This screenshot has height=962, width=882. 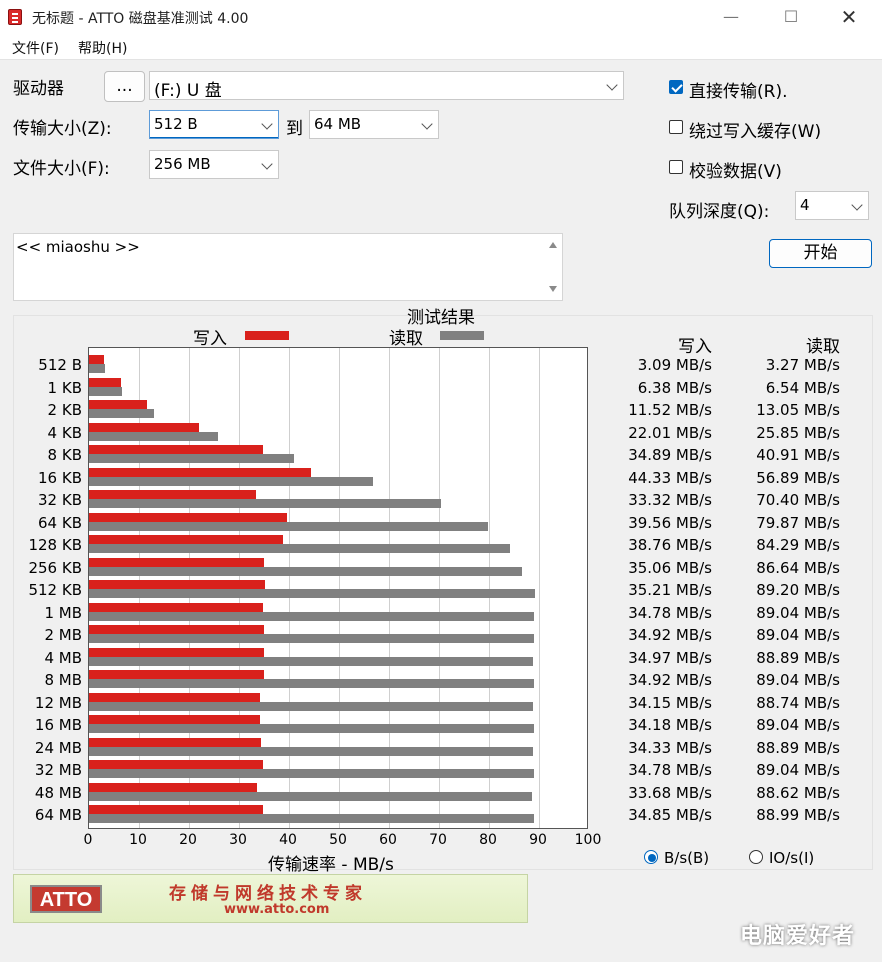 What do you see at coordinates (288, 267) in the screenshot?
I see `description-textarea: << miaoshu >>` at bounding box center [288, 267].